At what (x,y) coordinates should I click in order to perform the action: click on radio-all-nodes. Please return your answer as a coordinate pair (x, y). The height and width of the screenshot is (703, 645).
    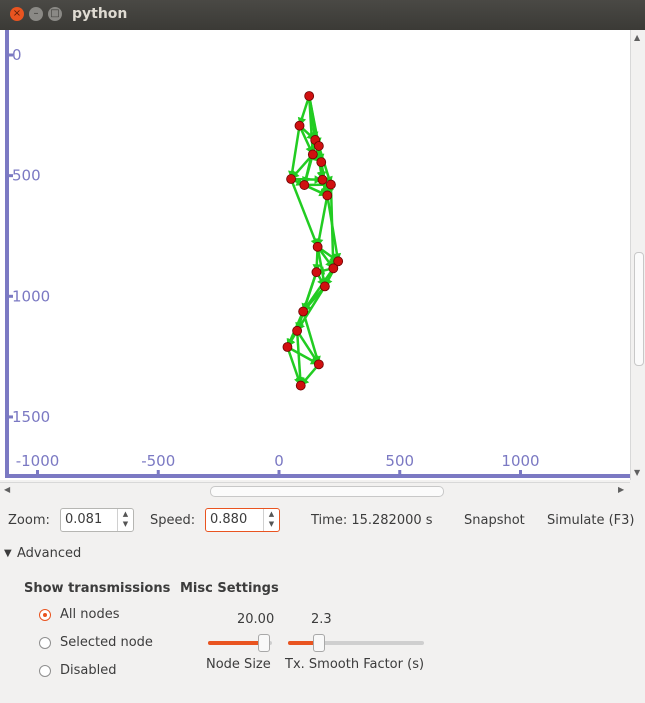
    Looking at the image, I should click on (45, 615).